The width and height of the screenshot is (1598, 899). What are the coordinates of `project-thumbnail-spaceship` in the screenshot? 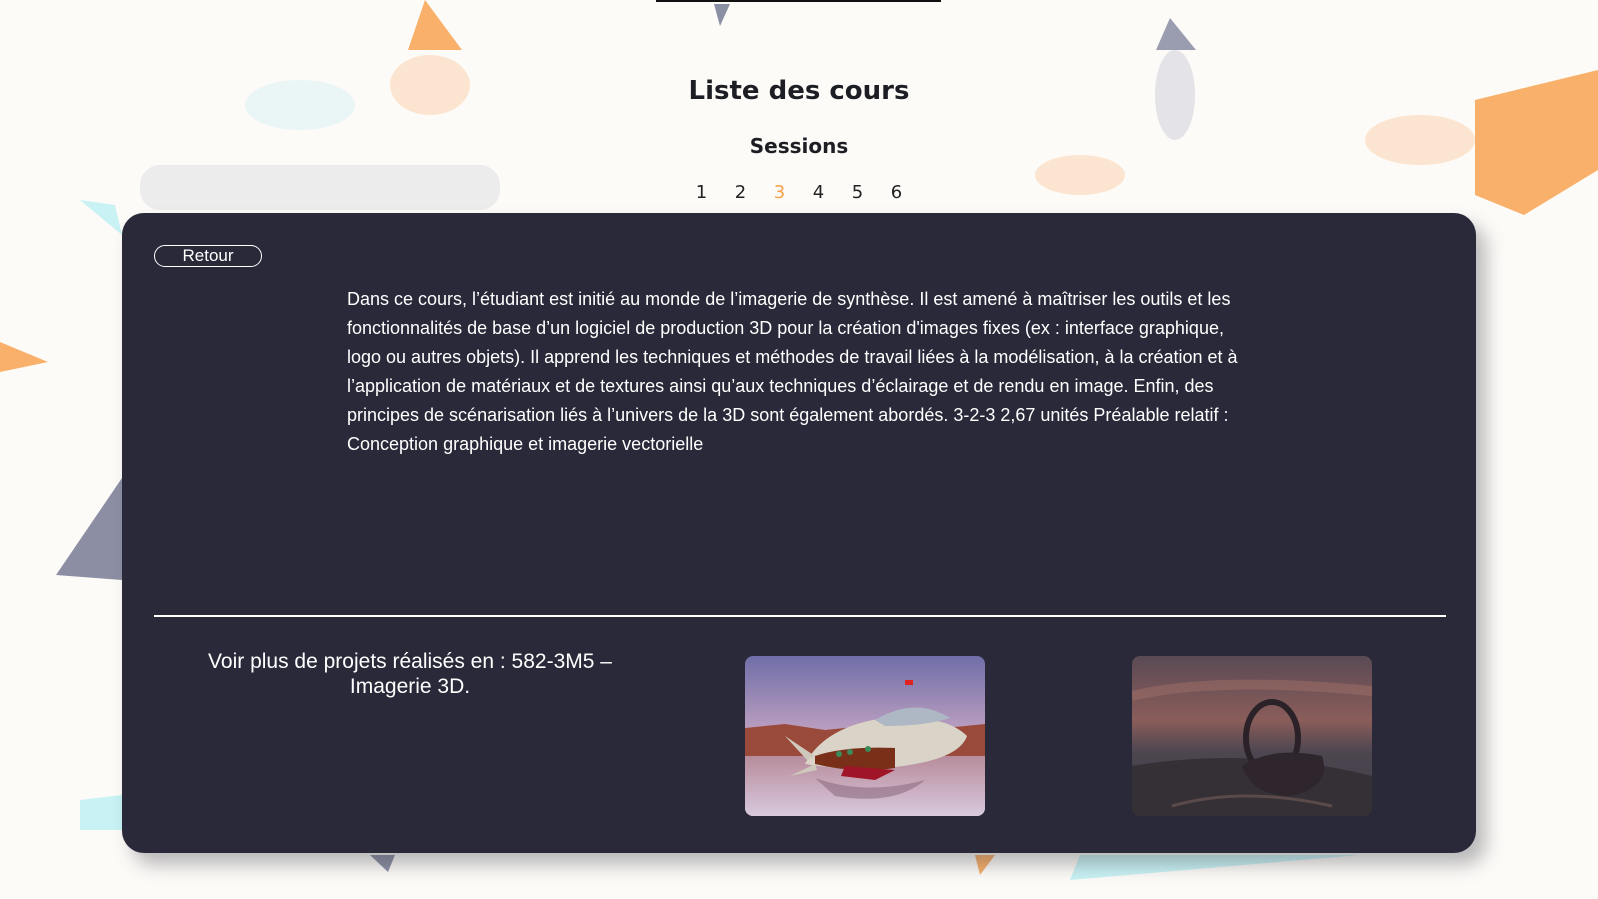 It's located at (865, 736).